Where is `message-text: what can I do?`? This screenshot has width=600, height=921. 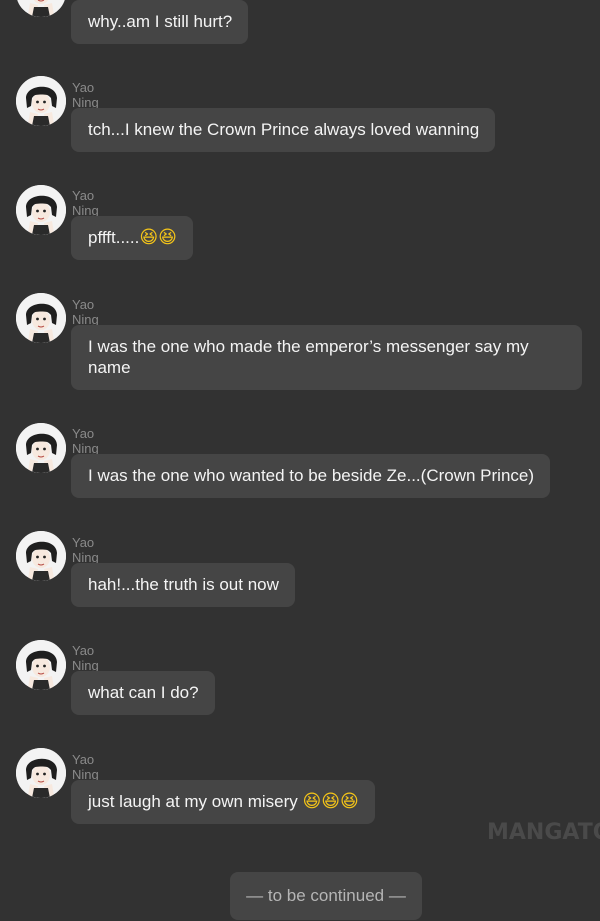 message-text: what can I do? is located at coordinates (143, 692).